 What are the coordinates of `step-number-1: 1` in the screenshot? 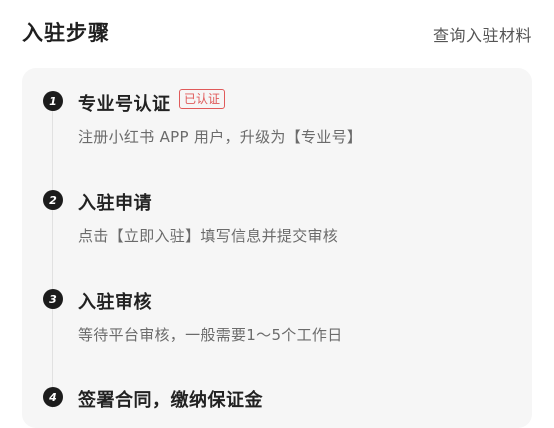 It's located at (53, 101).